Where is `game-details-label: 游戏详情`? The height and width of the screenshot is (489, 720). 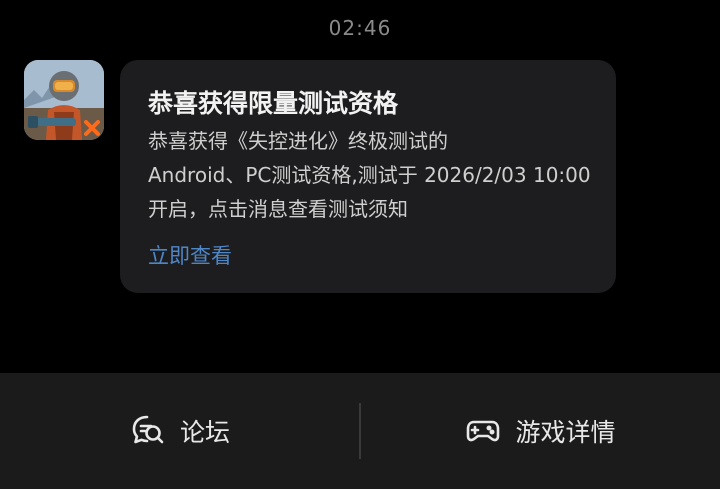
game-details-label: 游戏详情 is located at coordinates (565, 432).